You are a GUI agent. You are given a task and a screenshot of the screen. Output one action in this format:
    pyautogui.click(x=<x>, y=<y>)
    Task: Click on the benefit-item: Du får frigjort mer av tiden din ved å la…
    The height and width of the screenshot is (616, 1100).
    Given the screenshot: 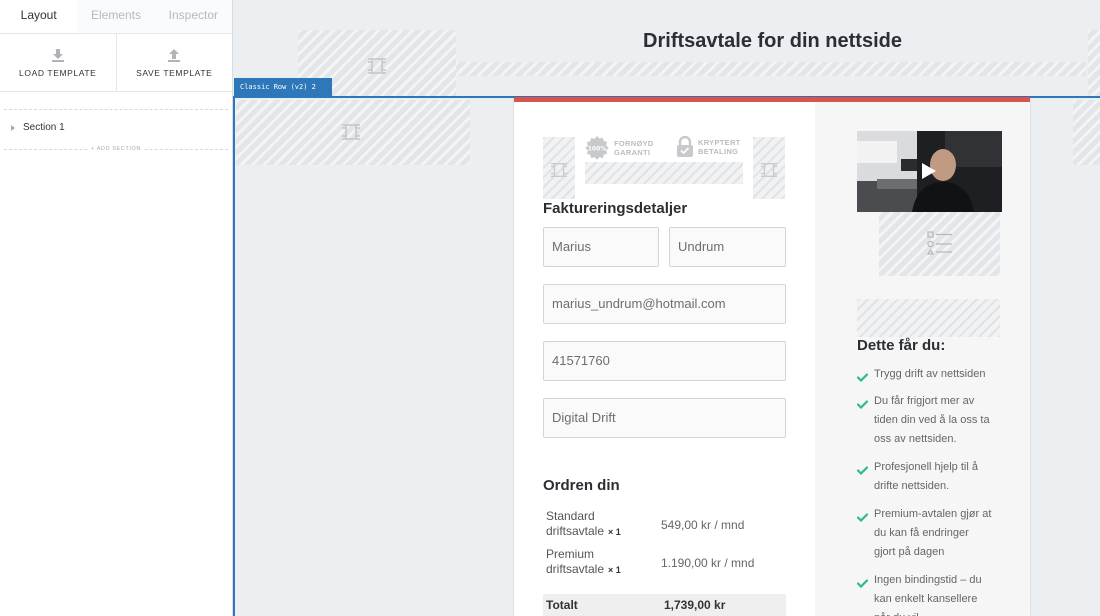 What is the action you would take?
    pyautogui.click(x=931, y=420)
    